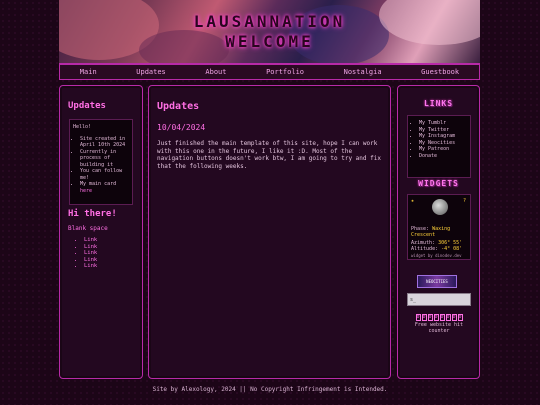  I want to click on widgets-heading: WIDGETS, so click(438, 183).